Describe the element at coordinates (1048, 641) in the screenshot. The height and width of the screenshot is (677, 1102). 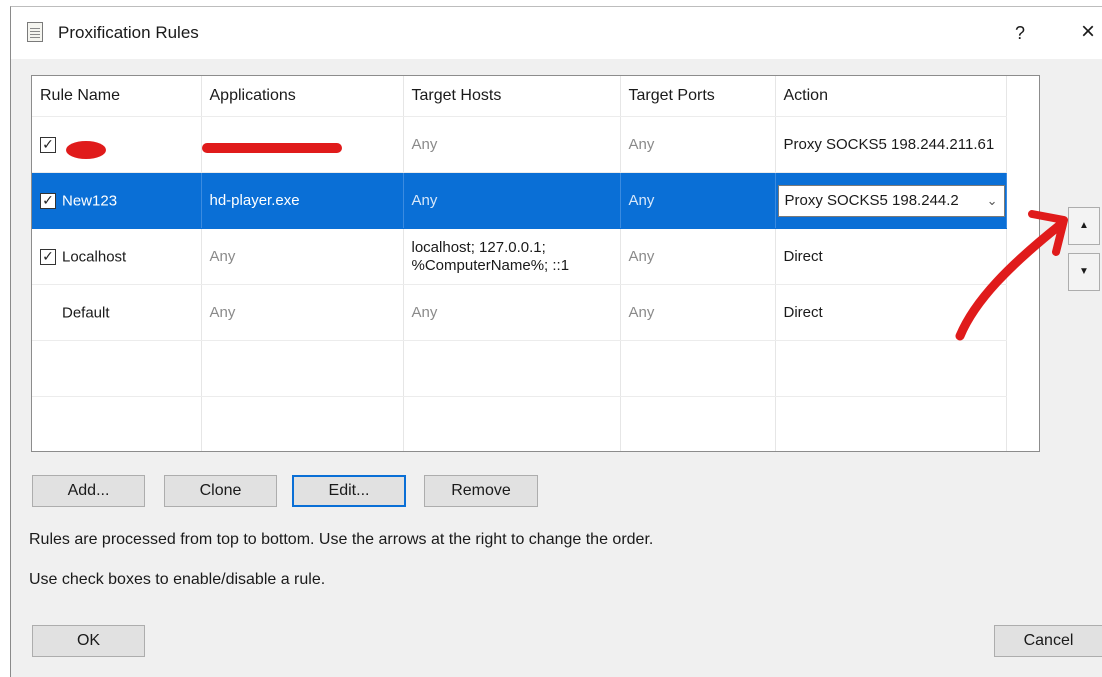
I see `cancel-button: Cancel` at that location.